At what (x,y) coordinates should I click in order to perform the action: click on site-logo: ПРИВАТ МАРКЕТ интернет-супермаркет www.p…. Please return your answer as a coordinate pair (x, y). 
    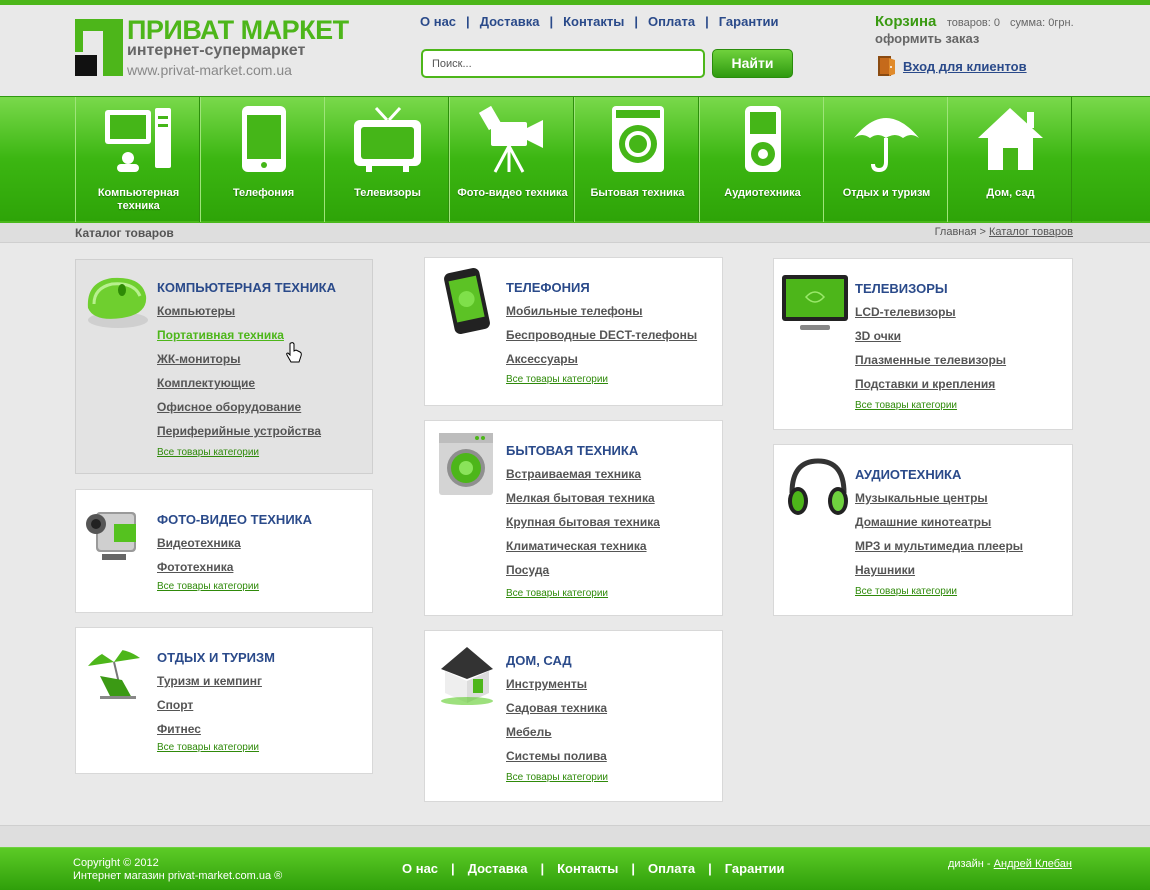
    Looking at the image, I should click on (212, 47).